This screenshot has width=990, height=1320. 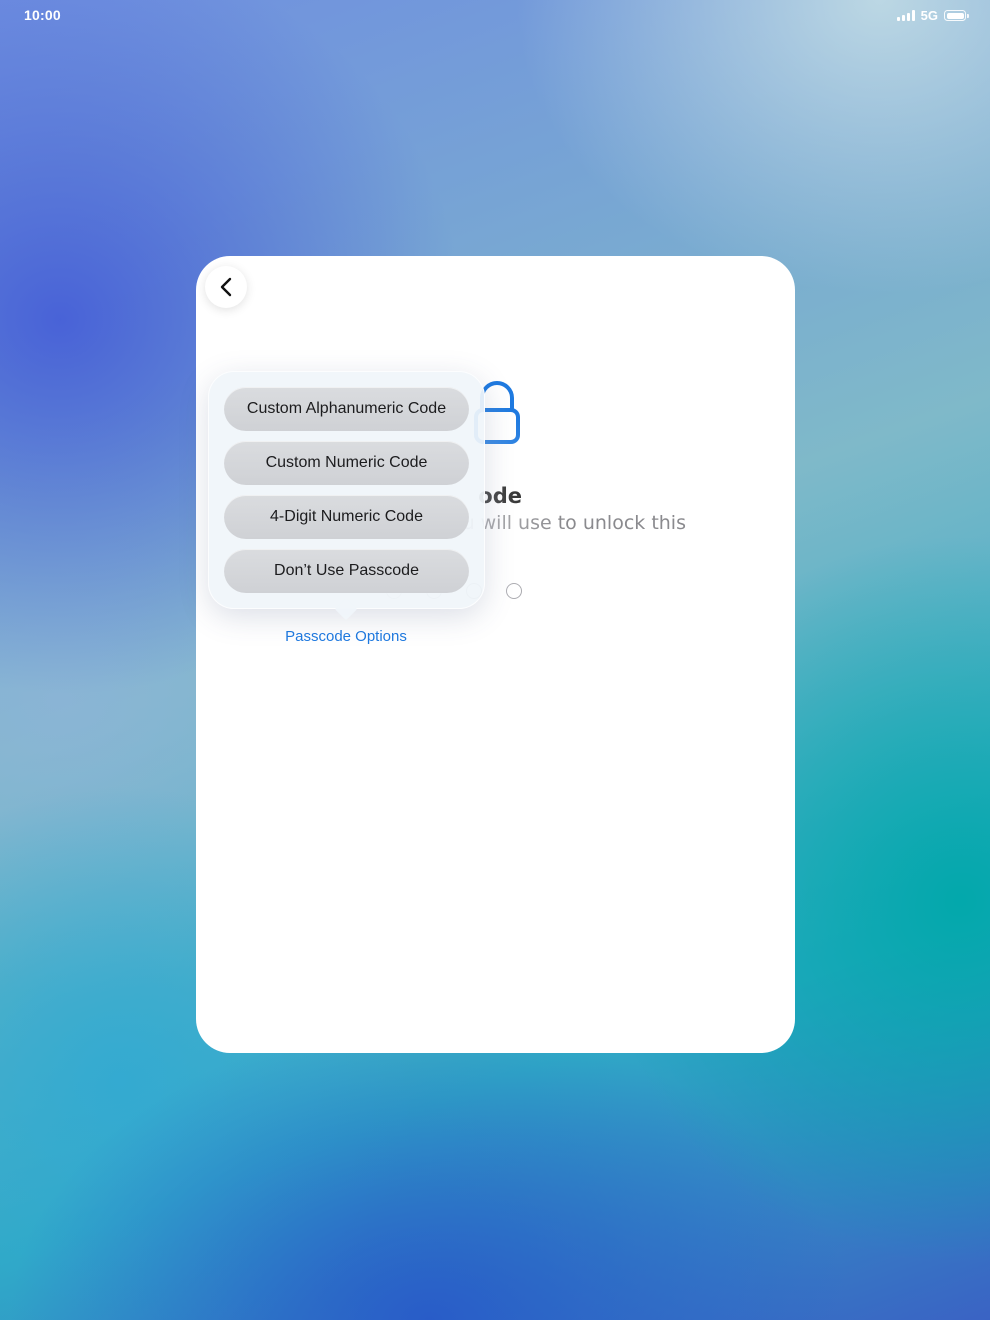 I want to click on menu-item-custom-alphanumeric: Custom Alphanumeric Code, so click(x=346, y=409).